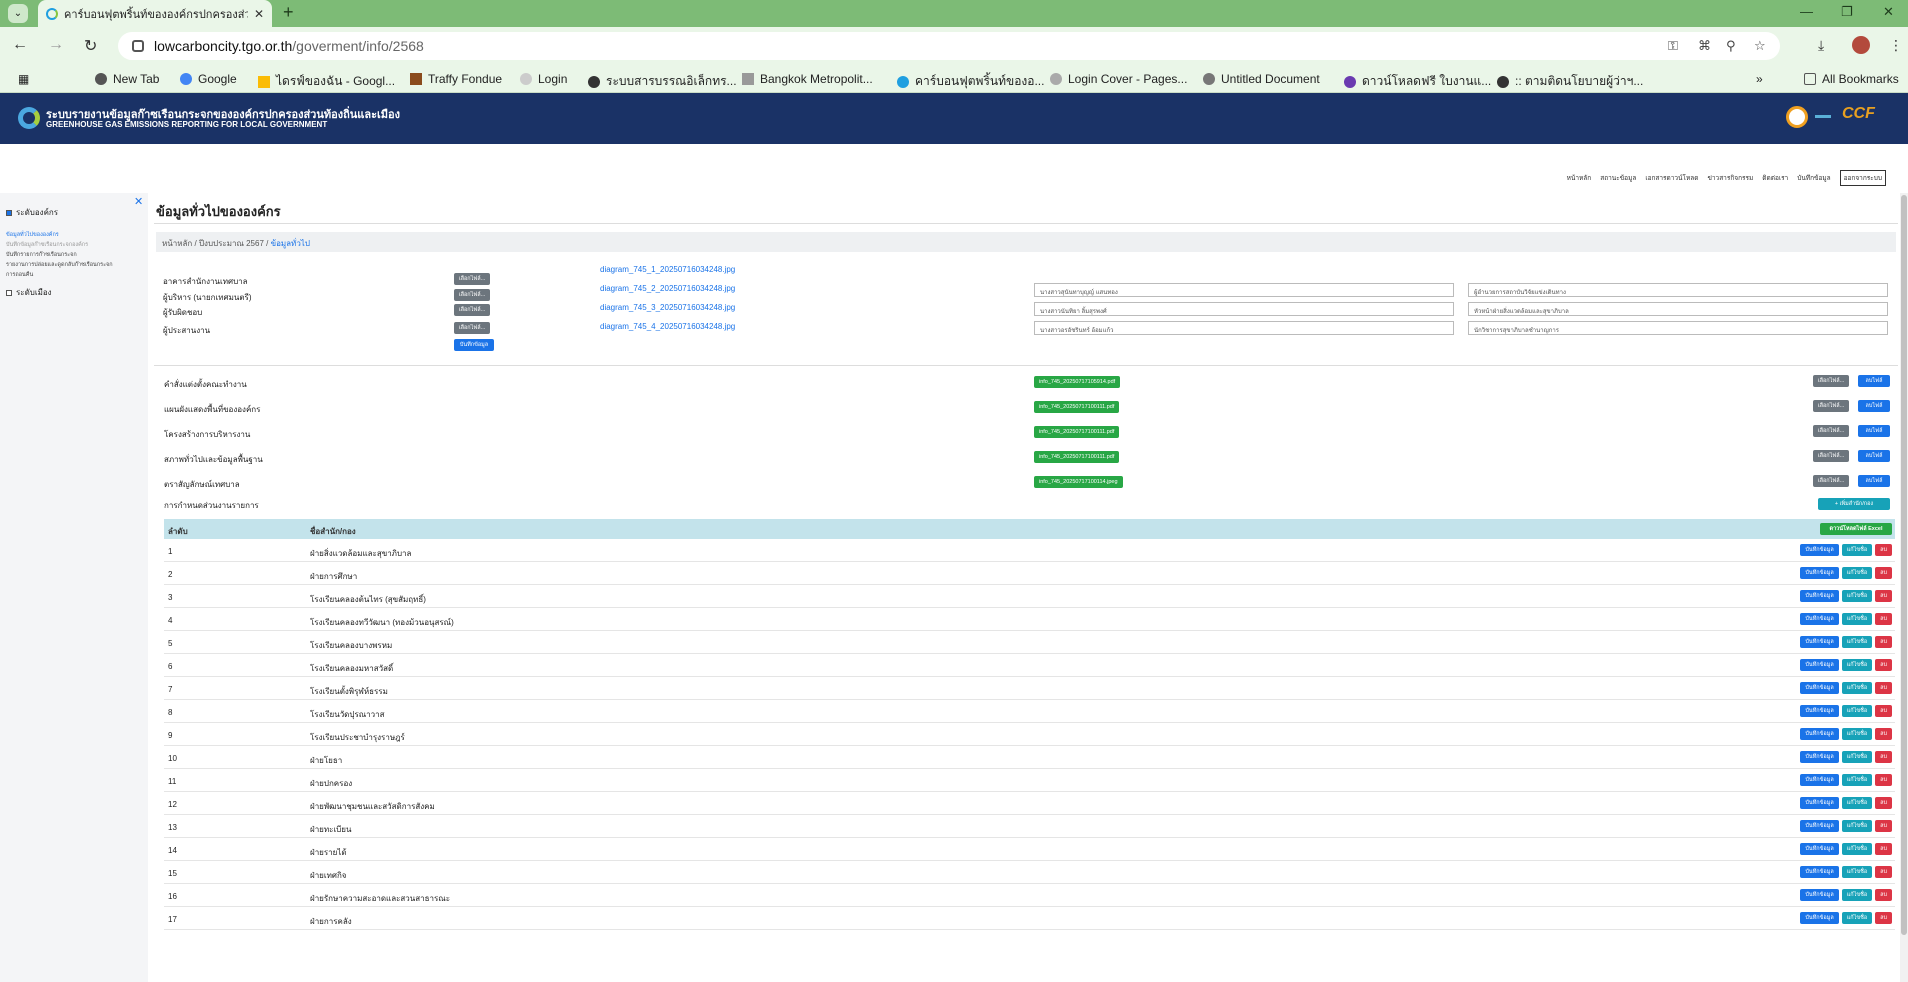  What do you see at coordinates (59, 265) in the screenshot?
I see `sidebar-item-report: รายงานการปล่อยและดูดกลับก๊าซเรือนกระจก` at bounding box center [59, 265].